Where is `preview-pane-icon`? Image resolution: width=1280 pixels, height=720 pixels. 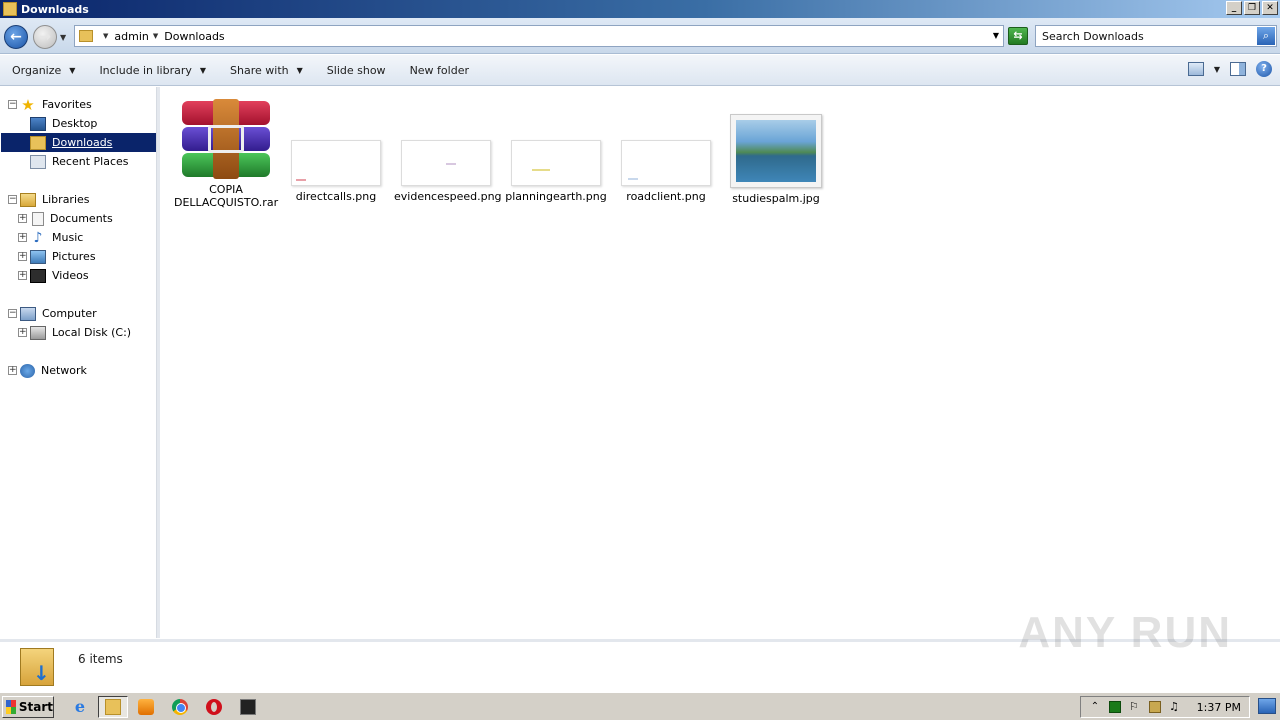 preview-pane-icon is located at coordinates (1238, 69).